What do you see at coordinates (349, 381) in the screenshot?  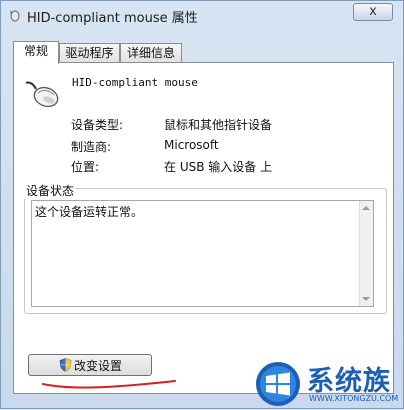 I see `watermark-brand: 系统族` at bounding box center [349, 381].